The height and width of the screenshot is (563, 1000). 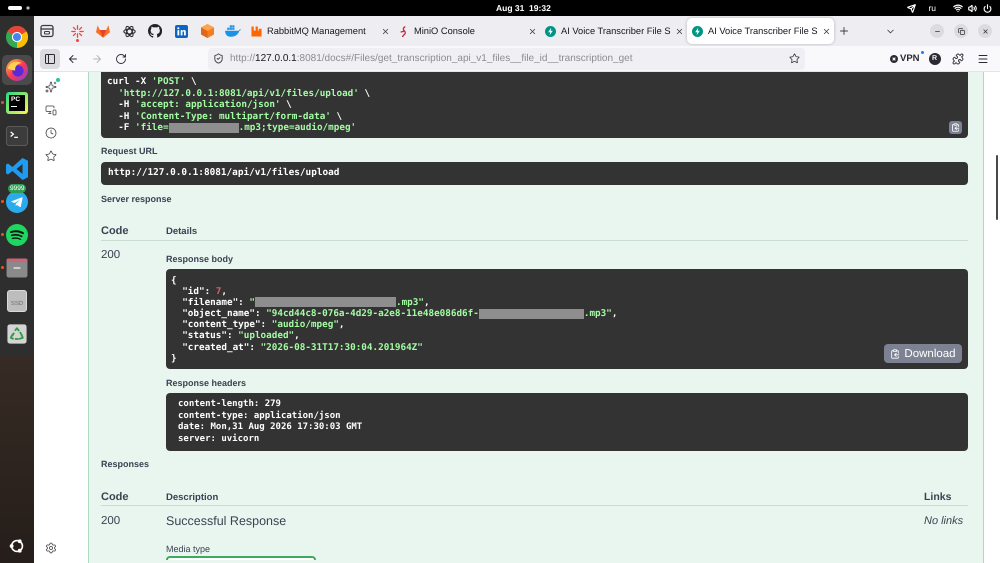 What do you see at coordinates (229, 404) in the screenshot?
I see `code-line: content-length: 279` at bounding box center [229, 404].